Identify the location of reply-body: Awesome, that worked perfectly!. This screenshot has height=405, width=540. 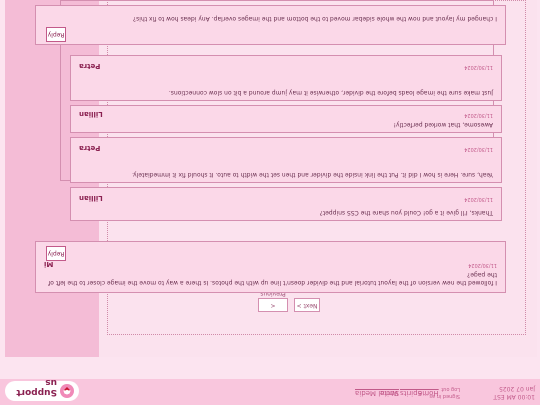
(443, 124).